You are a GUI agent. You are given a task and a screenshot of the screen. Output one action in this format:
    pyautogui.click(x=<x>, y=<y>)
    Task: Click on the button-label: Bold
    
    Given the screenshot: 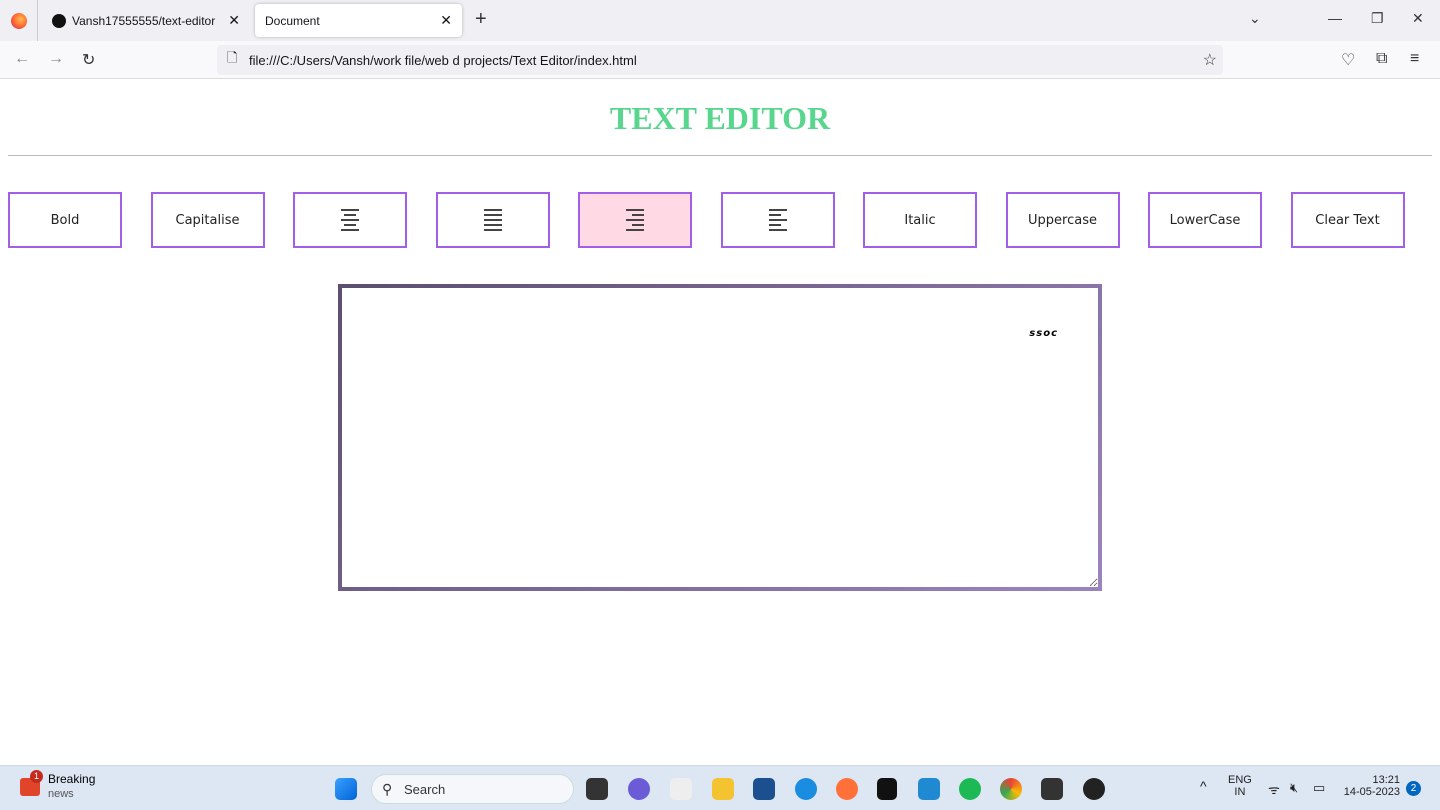 What is the action you would take?
    pyautogui.click(x=65, y=220)
    